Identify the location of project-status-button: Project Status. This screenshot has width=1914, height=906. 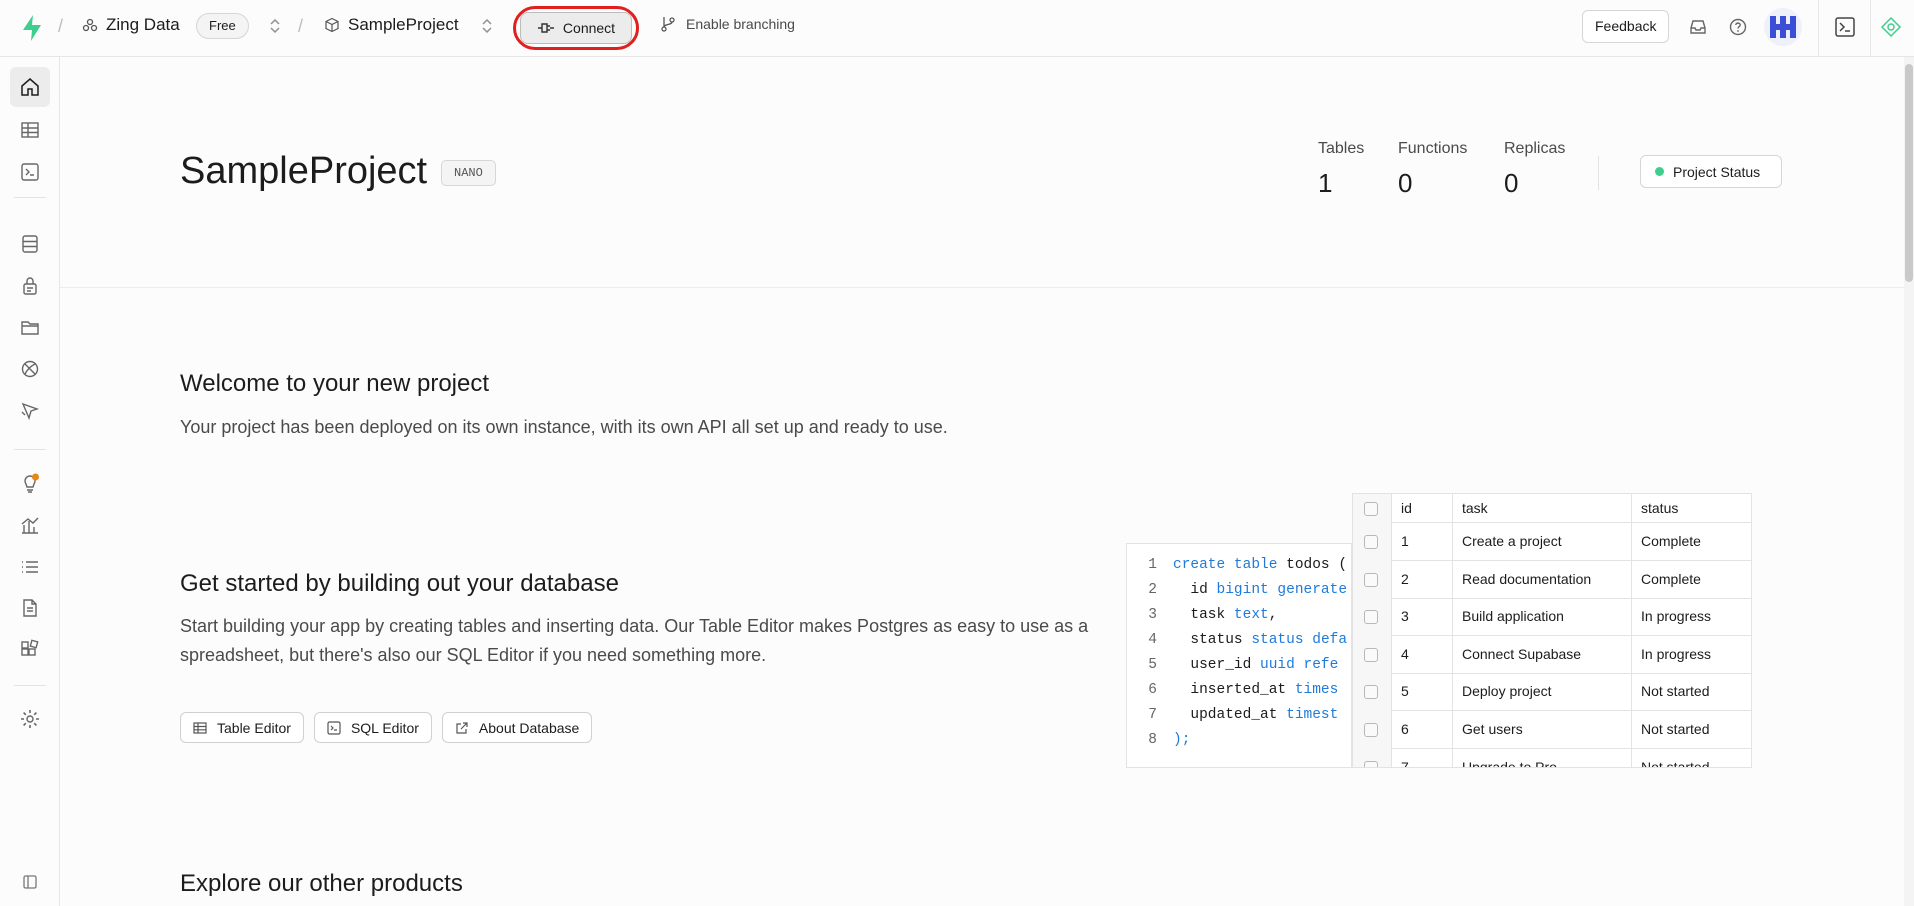
(1711, 171).